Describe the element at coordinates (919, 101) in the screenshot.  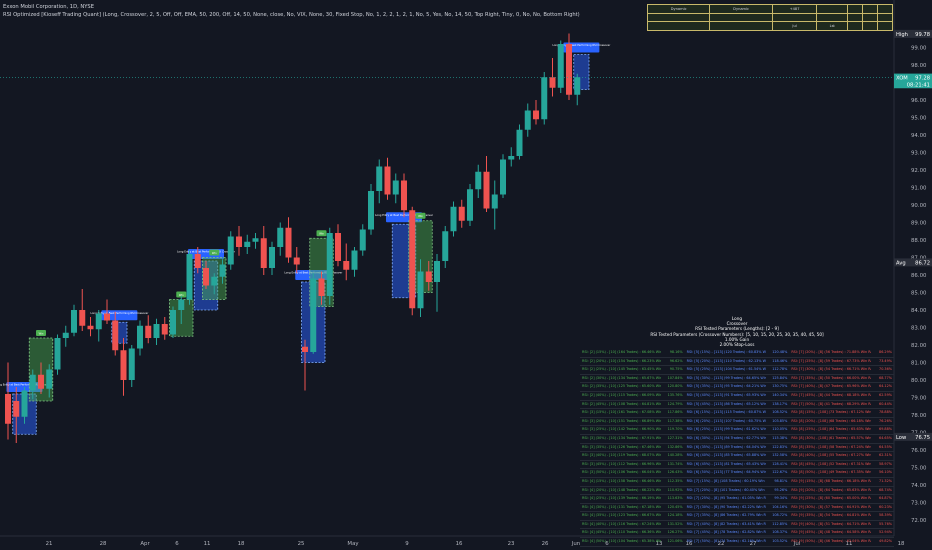
I see `y-tick-label: 96.00` at that location.